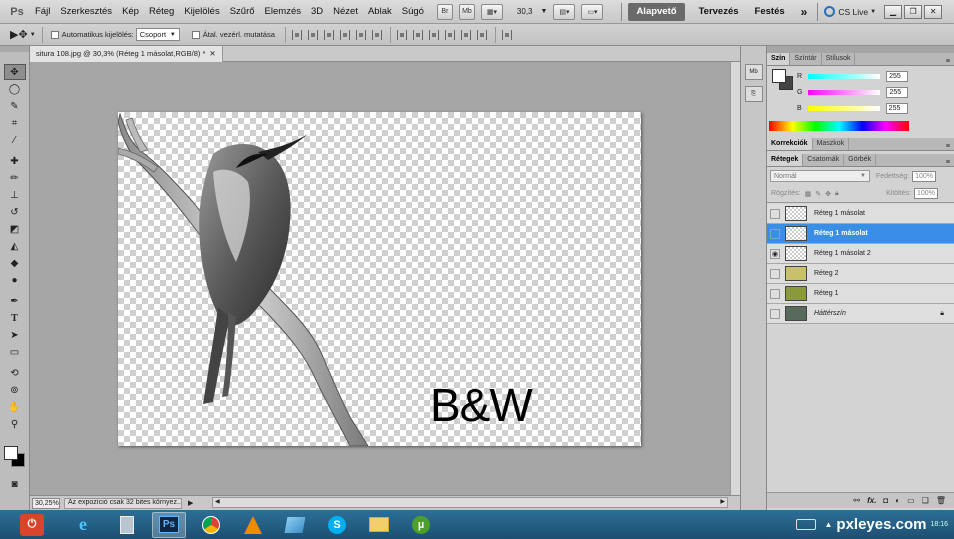 Image resolution: width=954 pixels, height=539 pixels. I want to click on tab-styles: Stílusok, so click(839, 59).